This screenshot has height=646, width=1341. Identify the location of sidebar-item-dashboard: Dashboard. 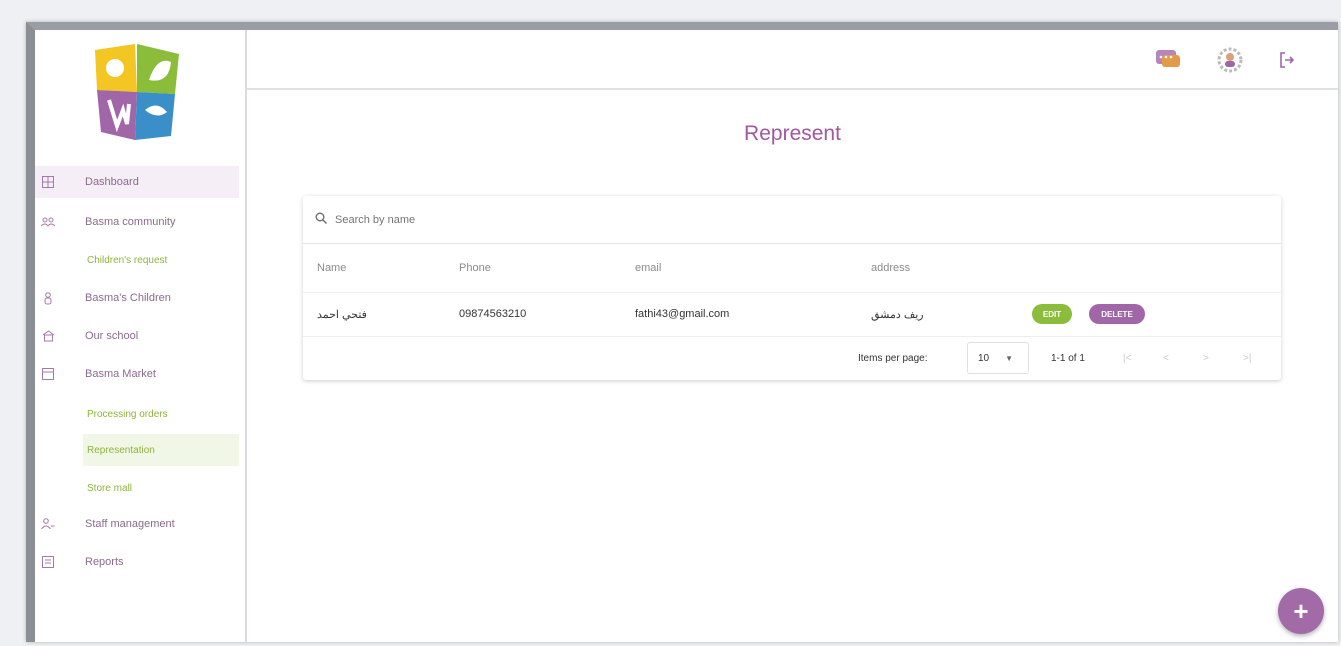
(137, 182).